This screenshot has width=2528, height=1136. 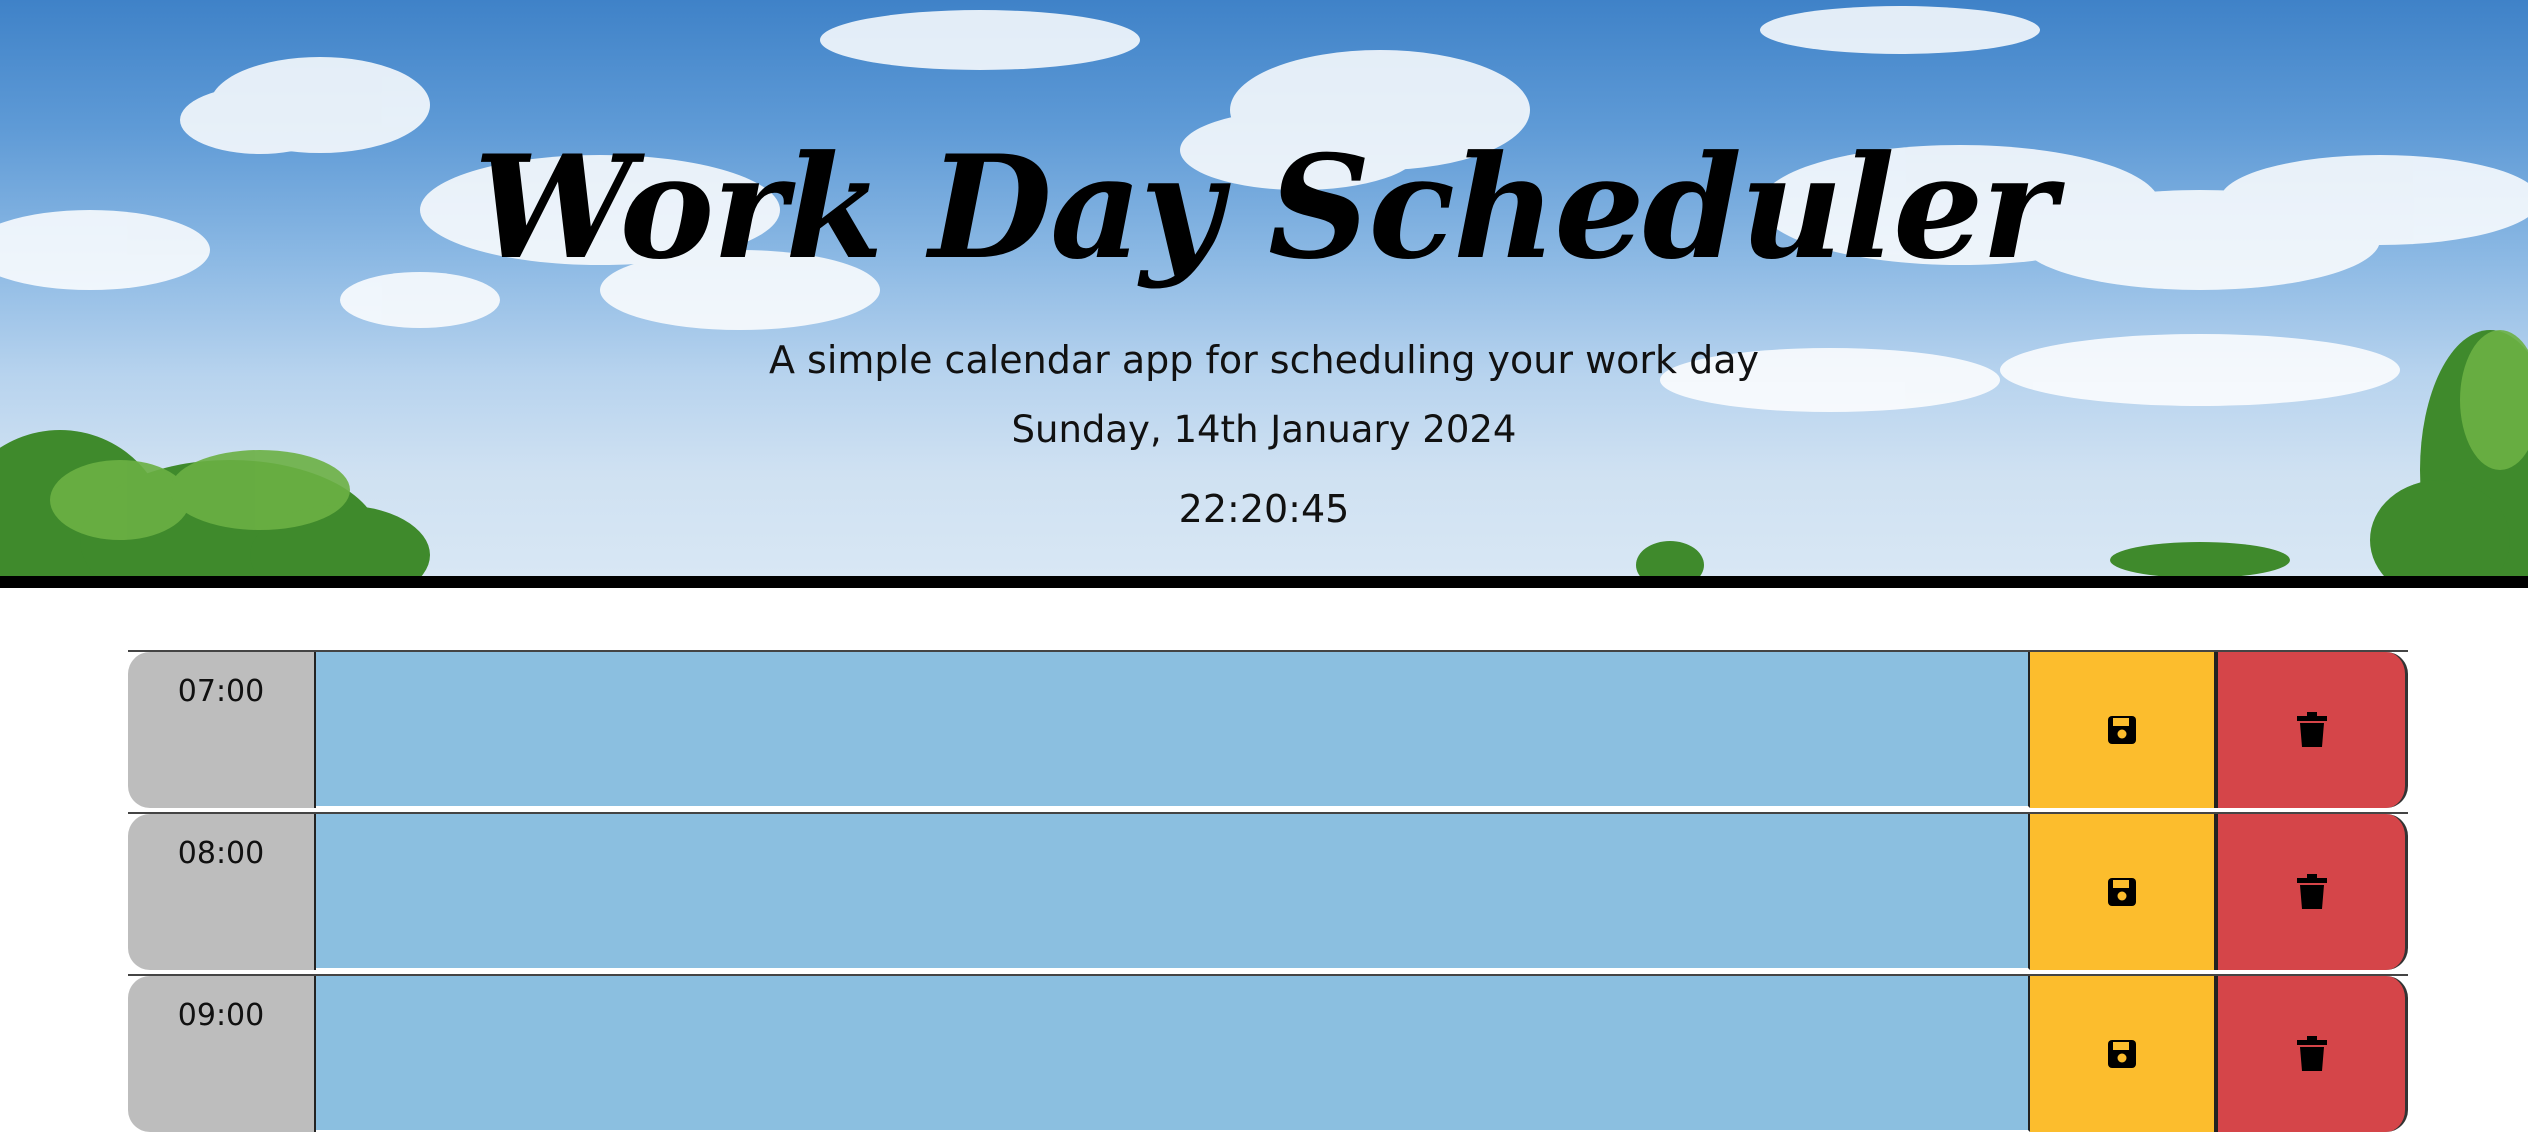 I want to click on hour-label: 08:00, so click(x=222, y=892).